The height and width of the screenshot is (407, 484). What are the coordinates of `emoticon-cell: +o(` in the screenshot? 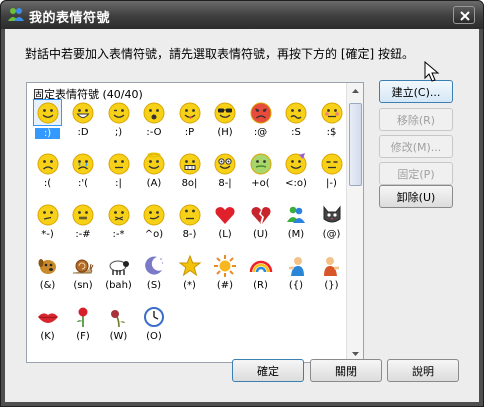 It's located at (260, 173).